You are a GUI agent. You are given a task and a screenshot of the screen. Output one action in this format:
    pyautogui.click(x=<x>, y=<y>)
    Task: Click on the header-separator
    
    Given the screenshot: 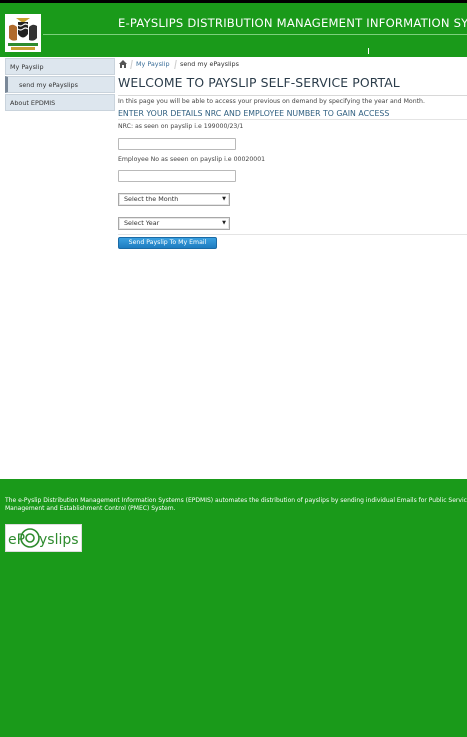 What is the action you would take?
    pyautogui.click(x=368, y=51)
    